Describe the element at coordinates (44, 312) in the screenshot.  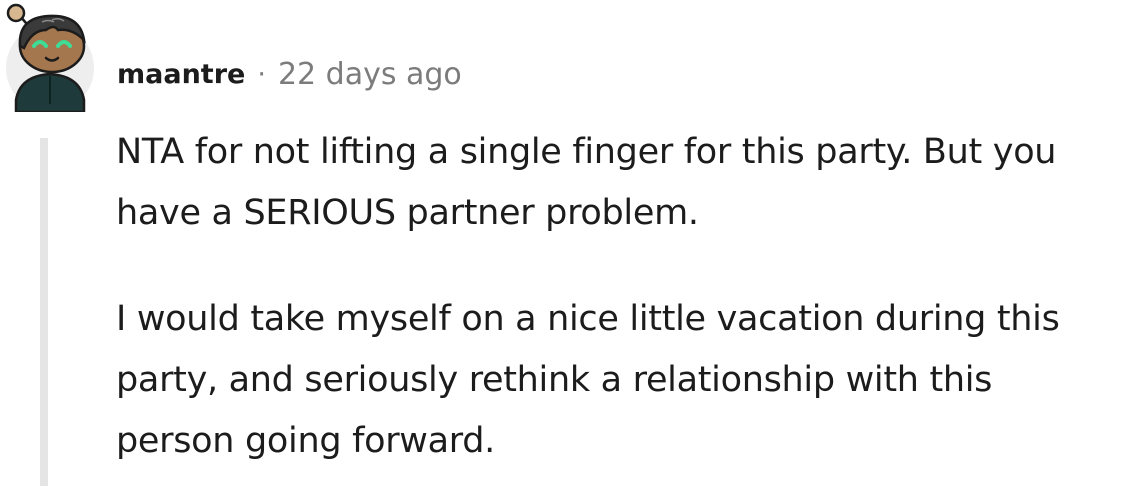
I see `thread-collapse-line` at that location.